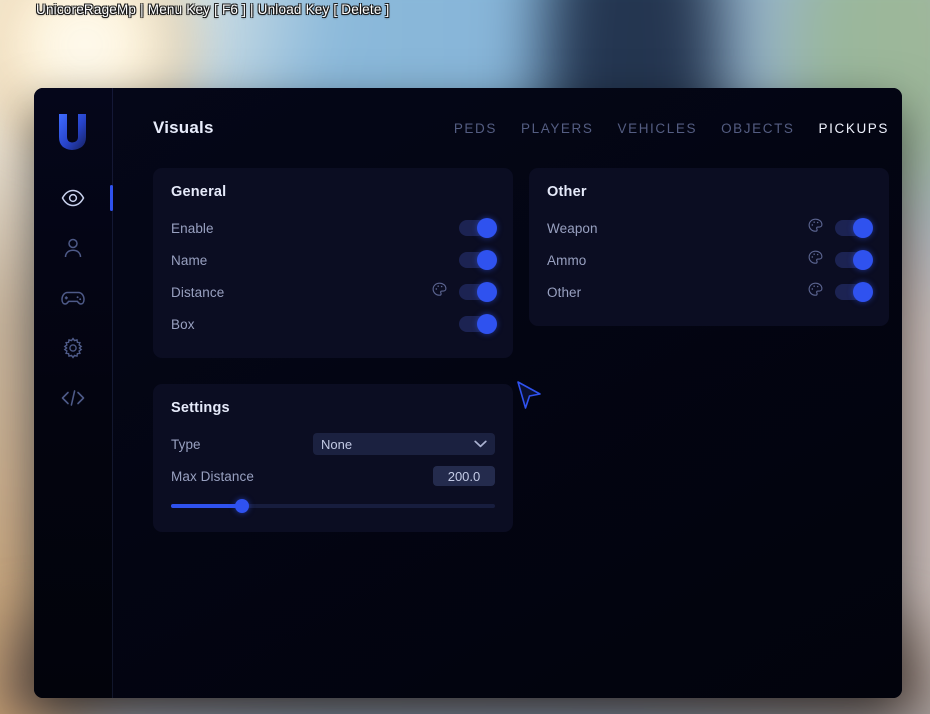  I want to click on type-select-value: None, so click(337, 444).